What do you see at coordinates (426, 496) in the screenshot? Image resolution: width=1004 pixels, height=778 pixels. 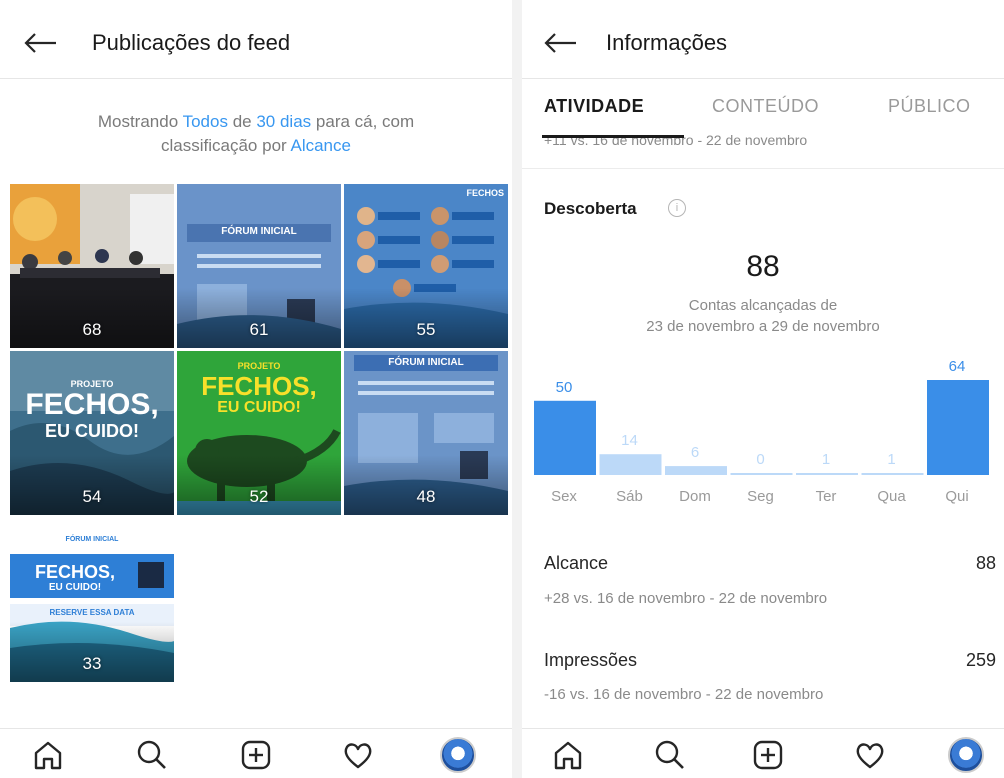 I see `post-reach-count: 48` at bounding box center [426, 496].